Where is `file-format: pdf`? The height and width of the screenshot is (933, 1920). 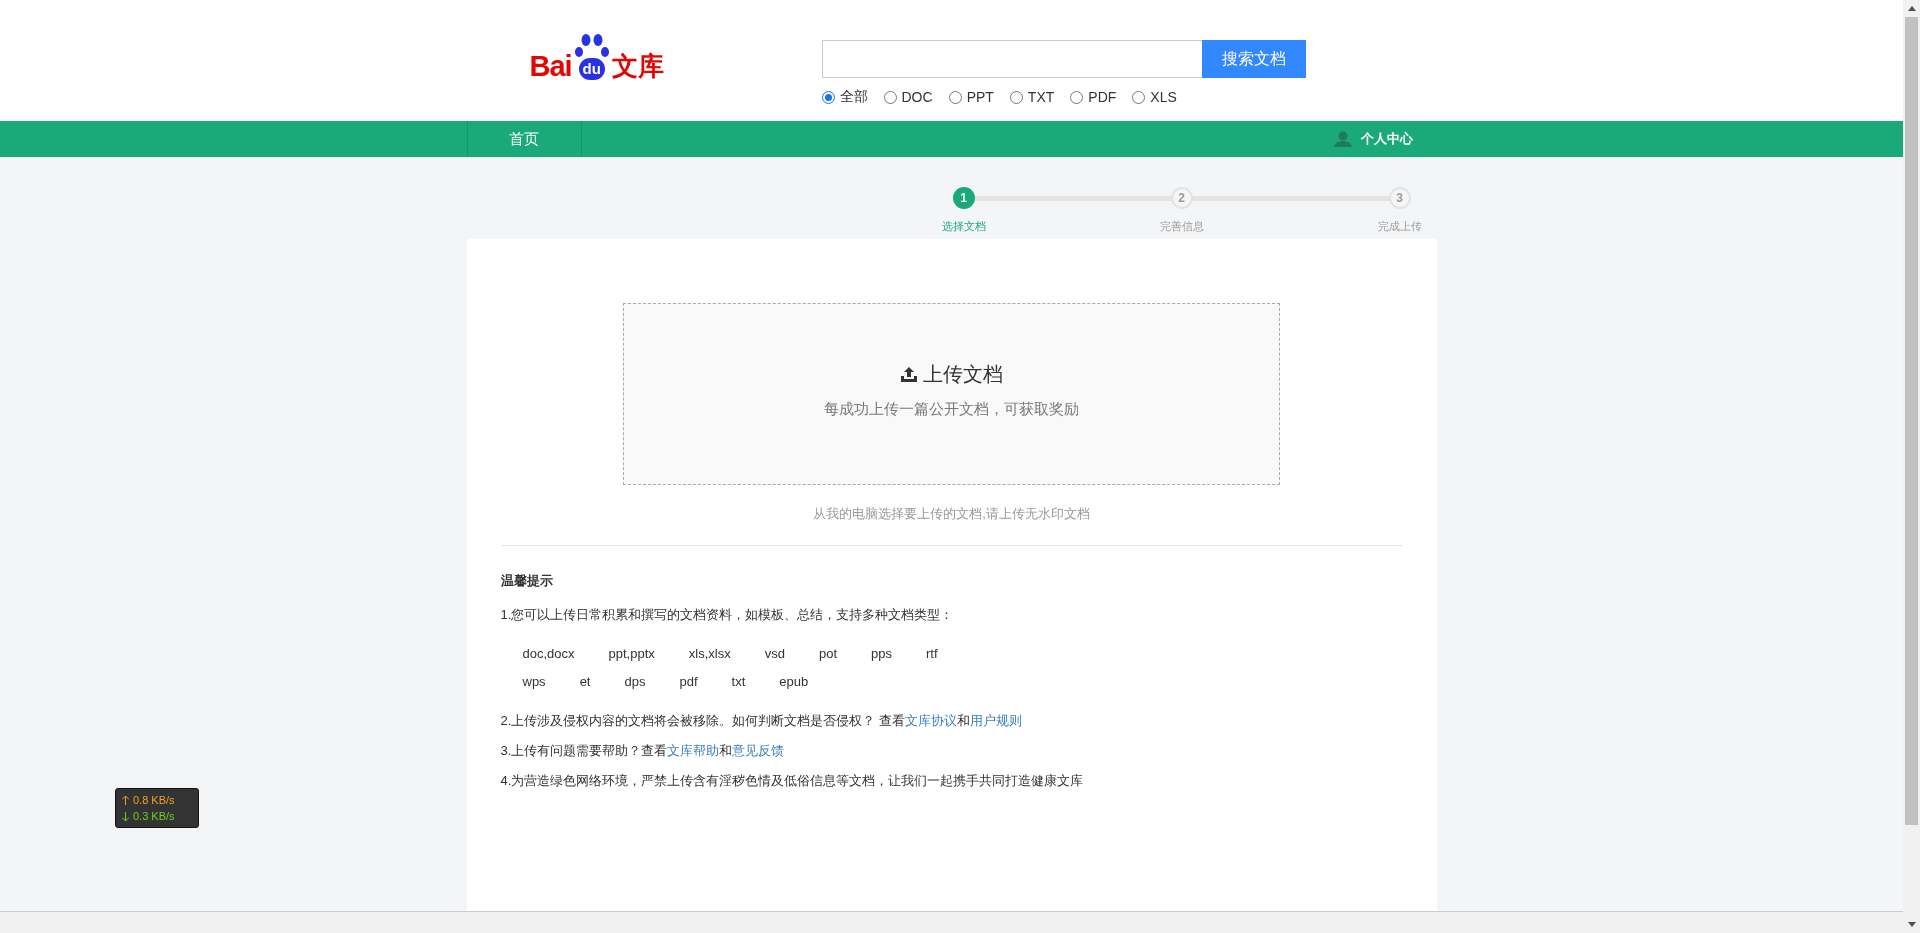
file-format: pdf is located at coordinates (688, 682).